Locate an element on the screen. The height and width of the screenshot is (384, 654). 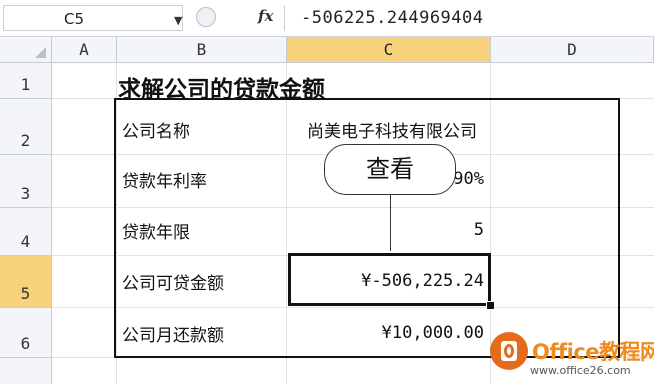
callout-note: 查看 is located at coordinates (390, 169).